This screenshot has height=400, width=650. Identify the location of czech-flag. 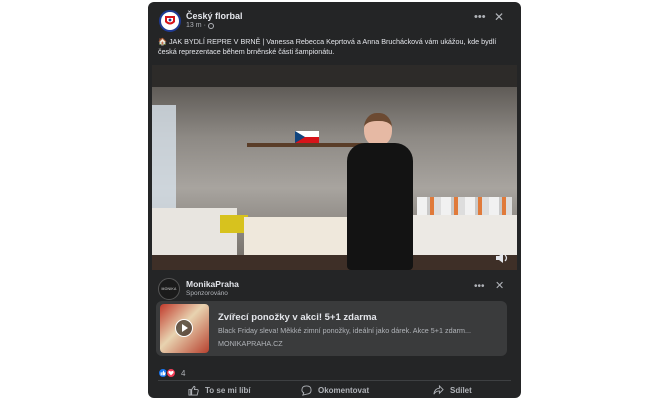
(307, 137).